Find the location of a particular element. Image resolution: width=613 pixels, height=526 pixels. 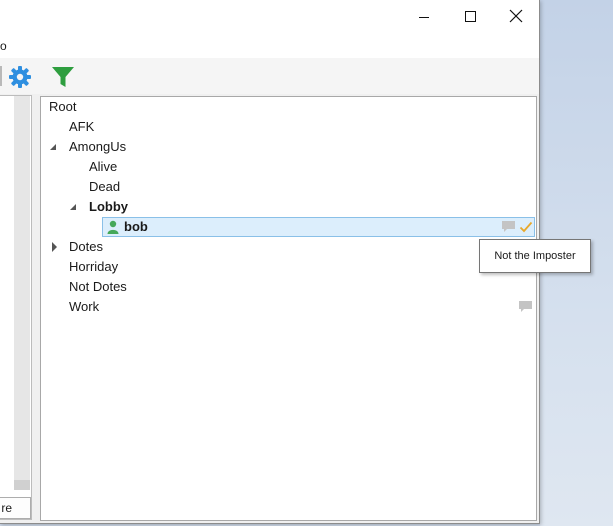

maximize-button is located at coordinates (470, 17).